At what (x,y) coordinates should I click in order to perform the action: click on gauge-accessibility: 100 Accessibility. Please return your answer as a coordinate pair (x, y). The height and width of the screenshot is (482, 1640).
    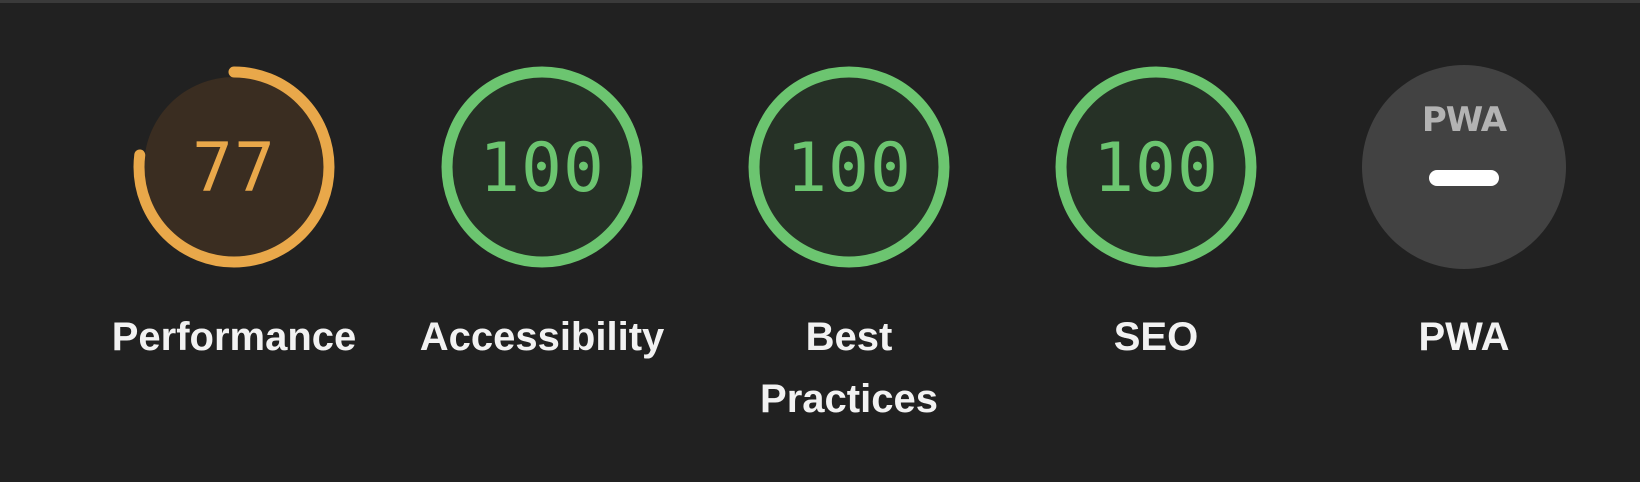
    Looking at the image, I should click on (542, 216).